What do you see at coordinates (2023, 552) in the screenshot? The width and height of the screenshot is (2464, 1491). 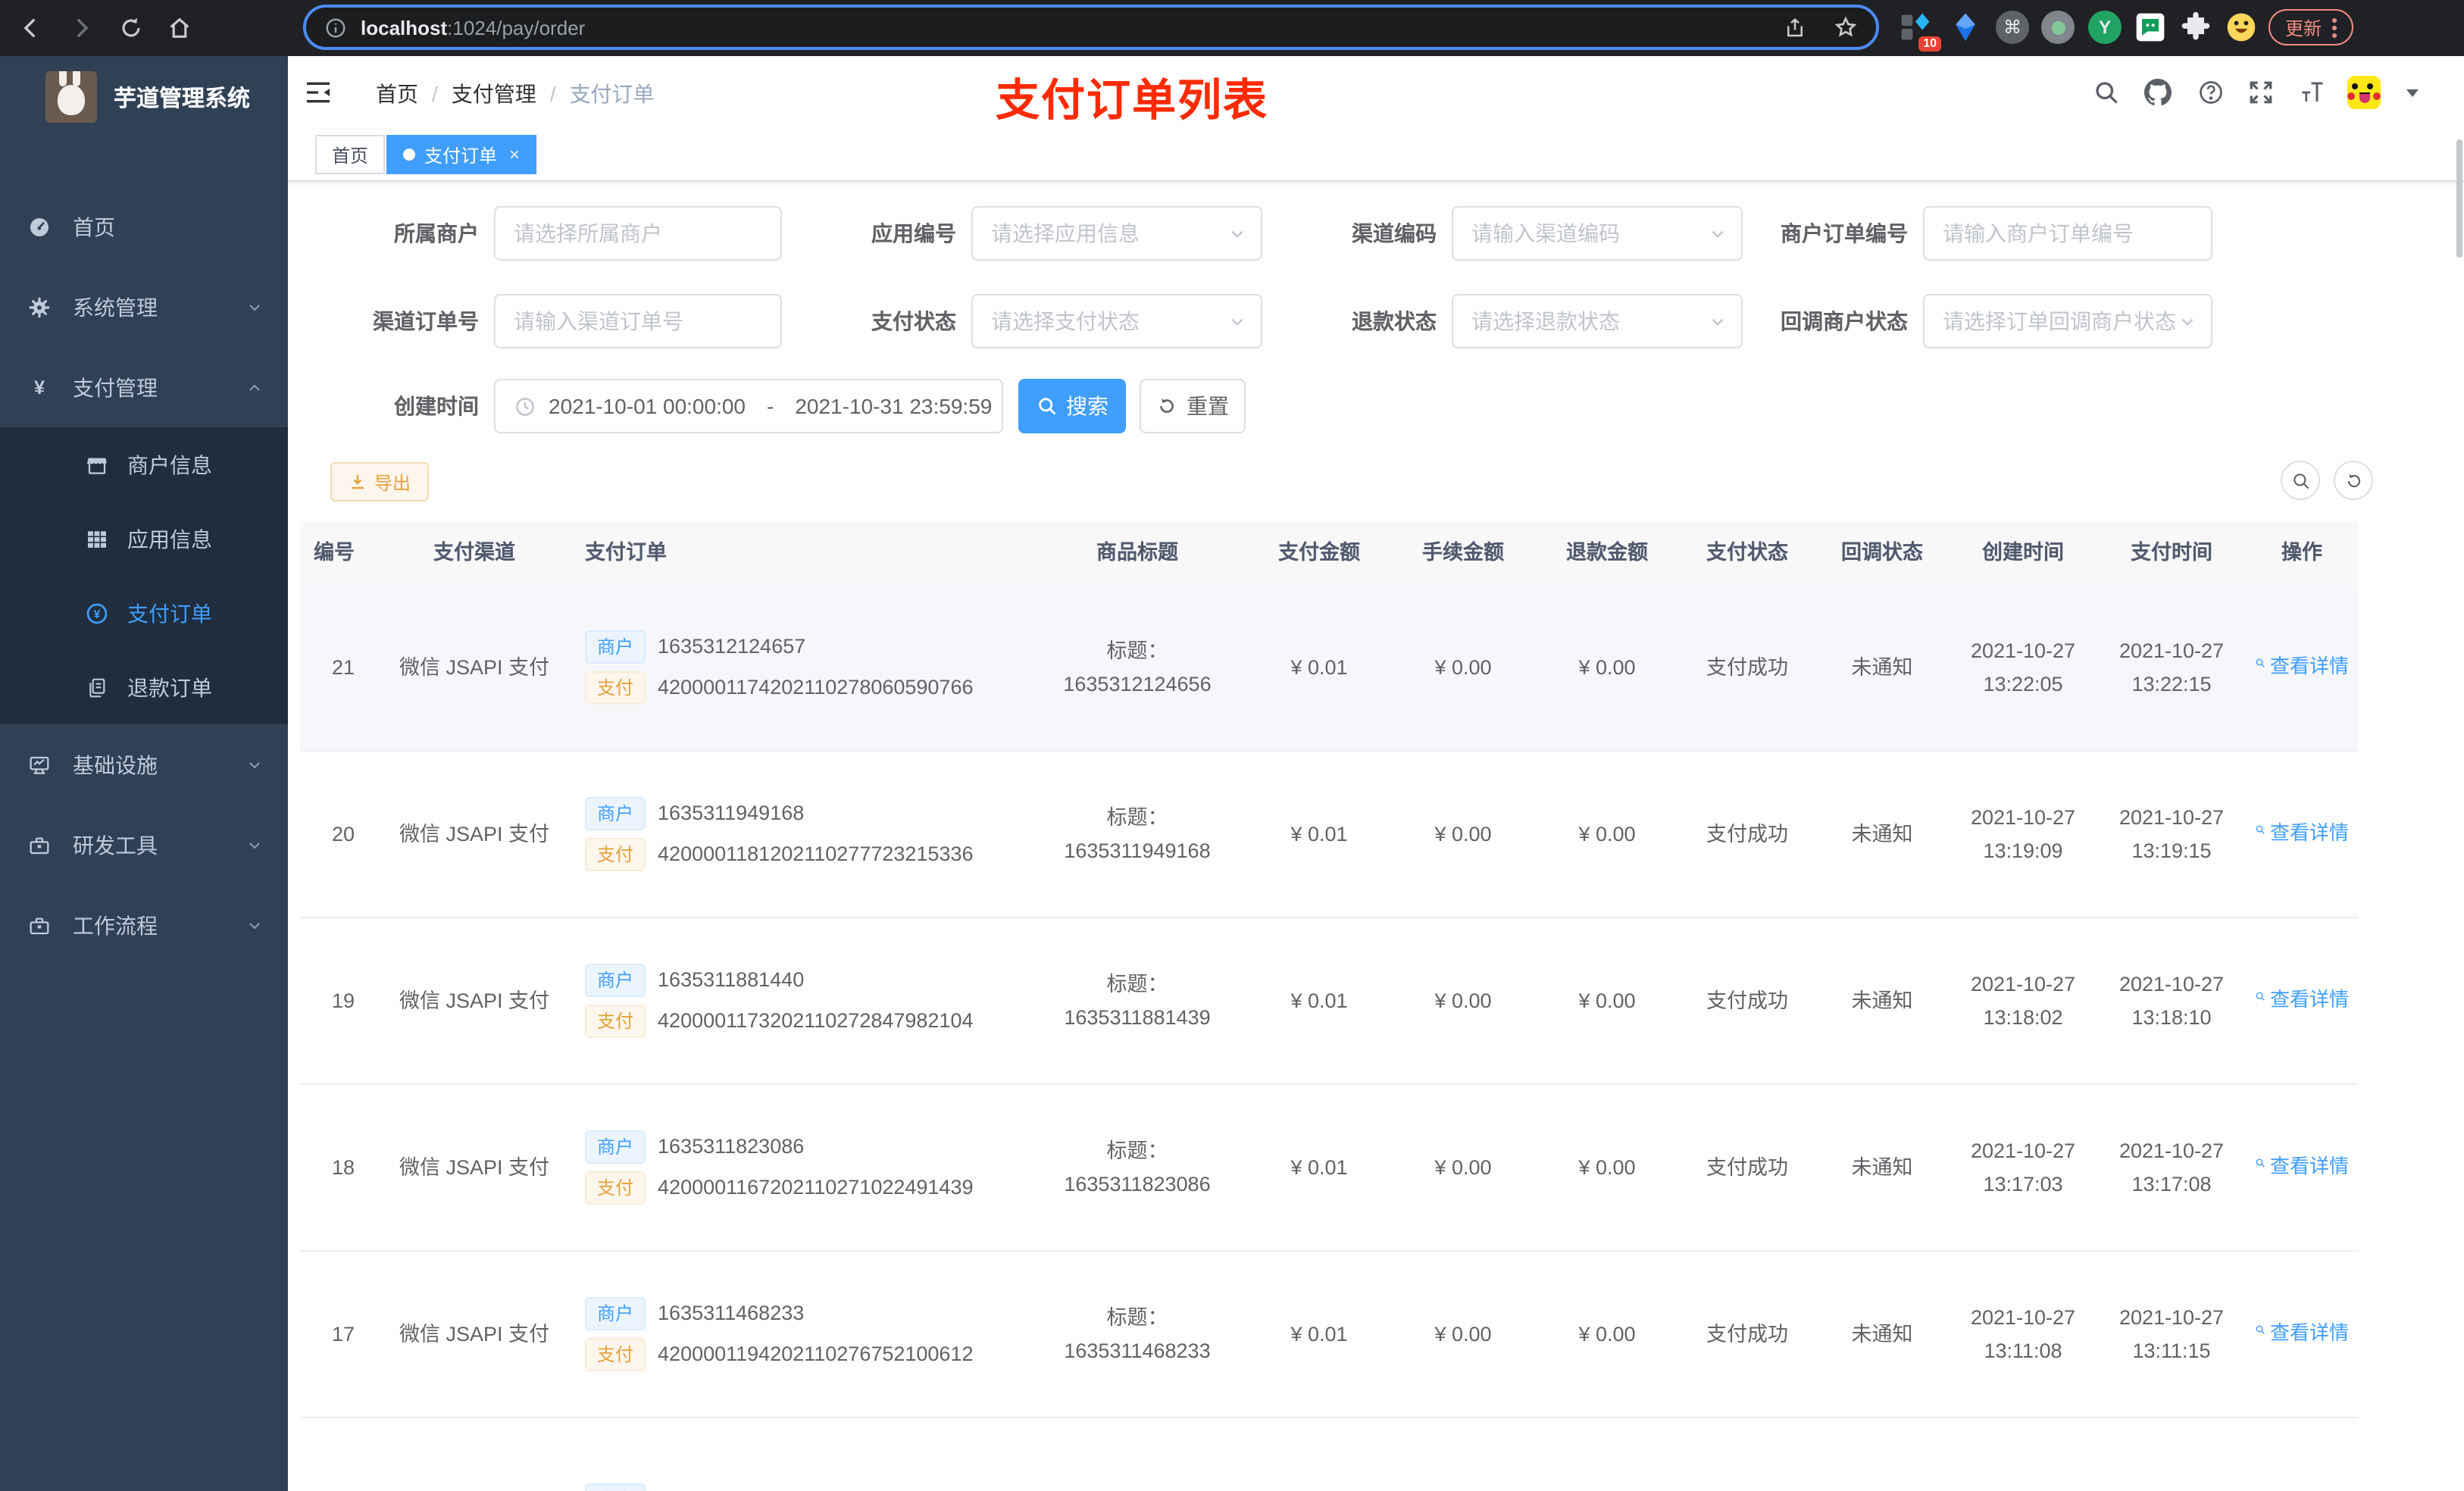 I see `column-header: 创建时间` at bounding box center [2023, 552].